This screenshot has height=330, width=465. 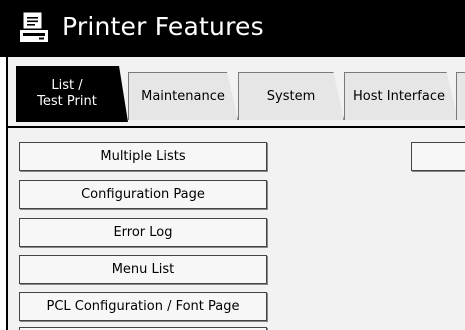 What do you see at coordinates (183, 96) in the screenshot?
I see `tab-maintenance: Maintenance` at bounding box center [183, 96].